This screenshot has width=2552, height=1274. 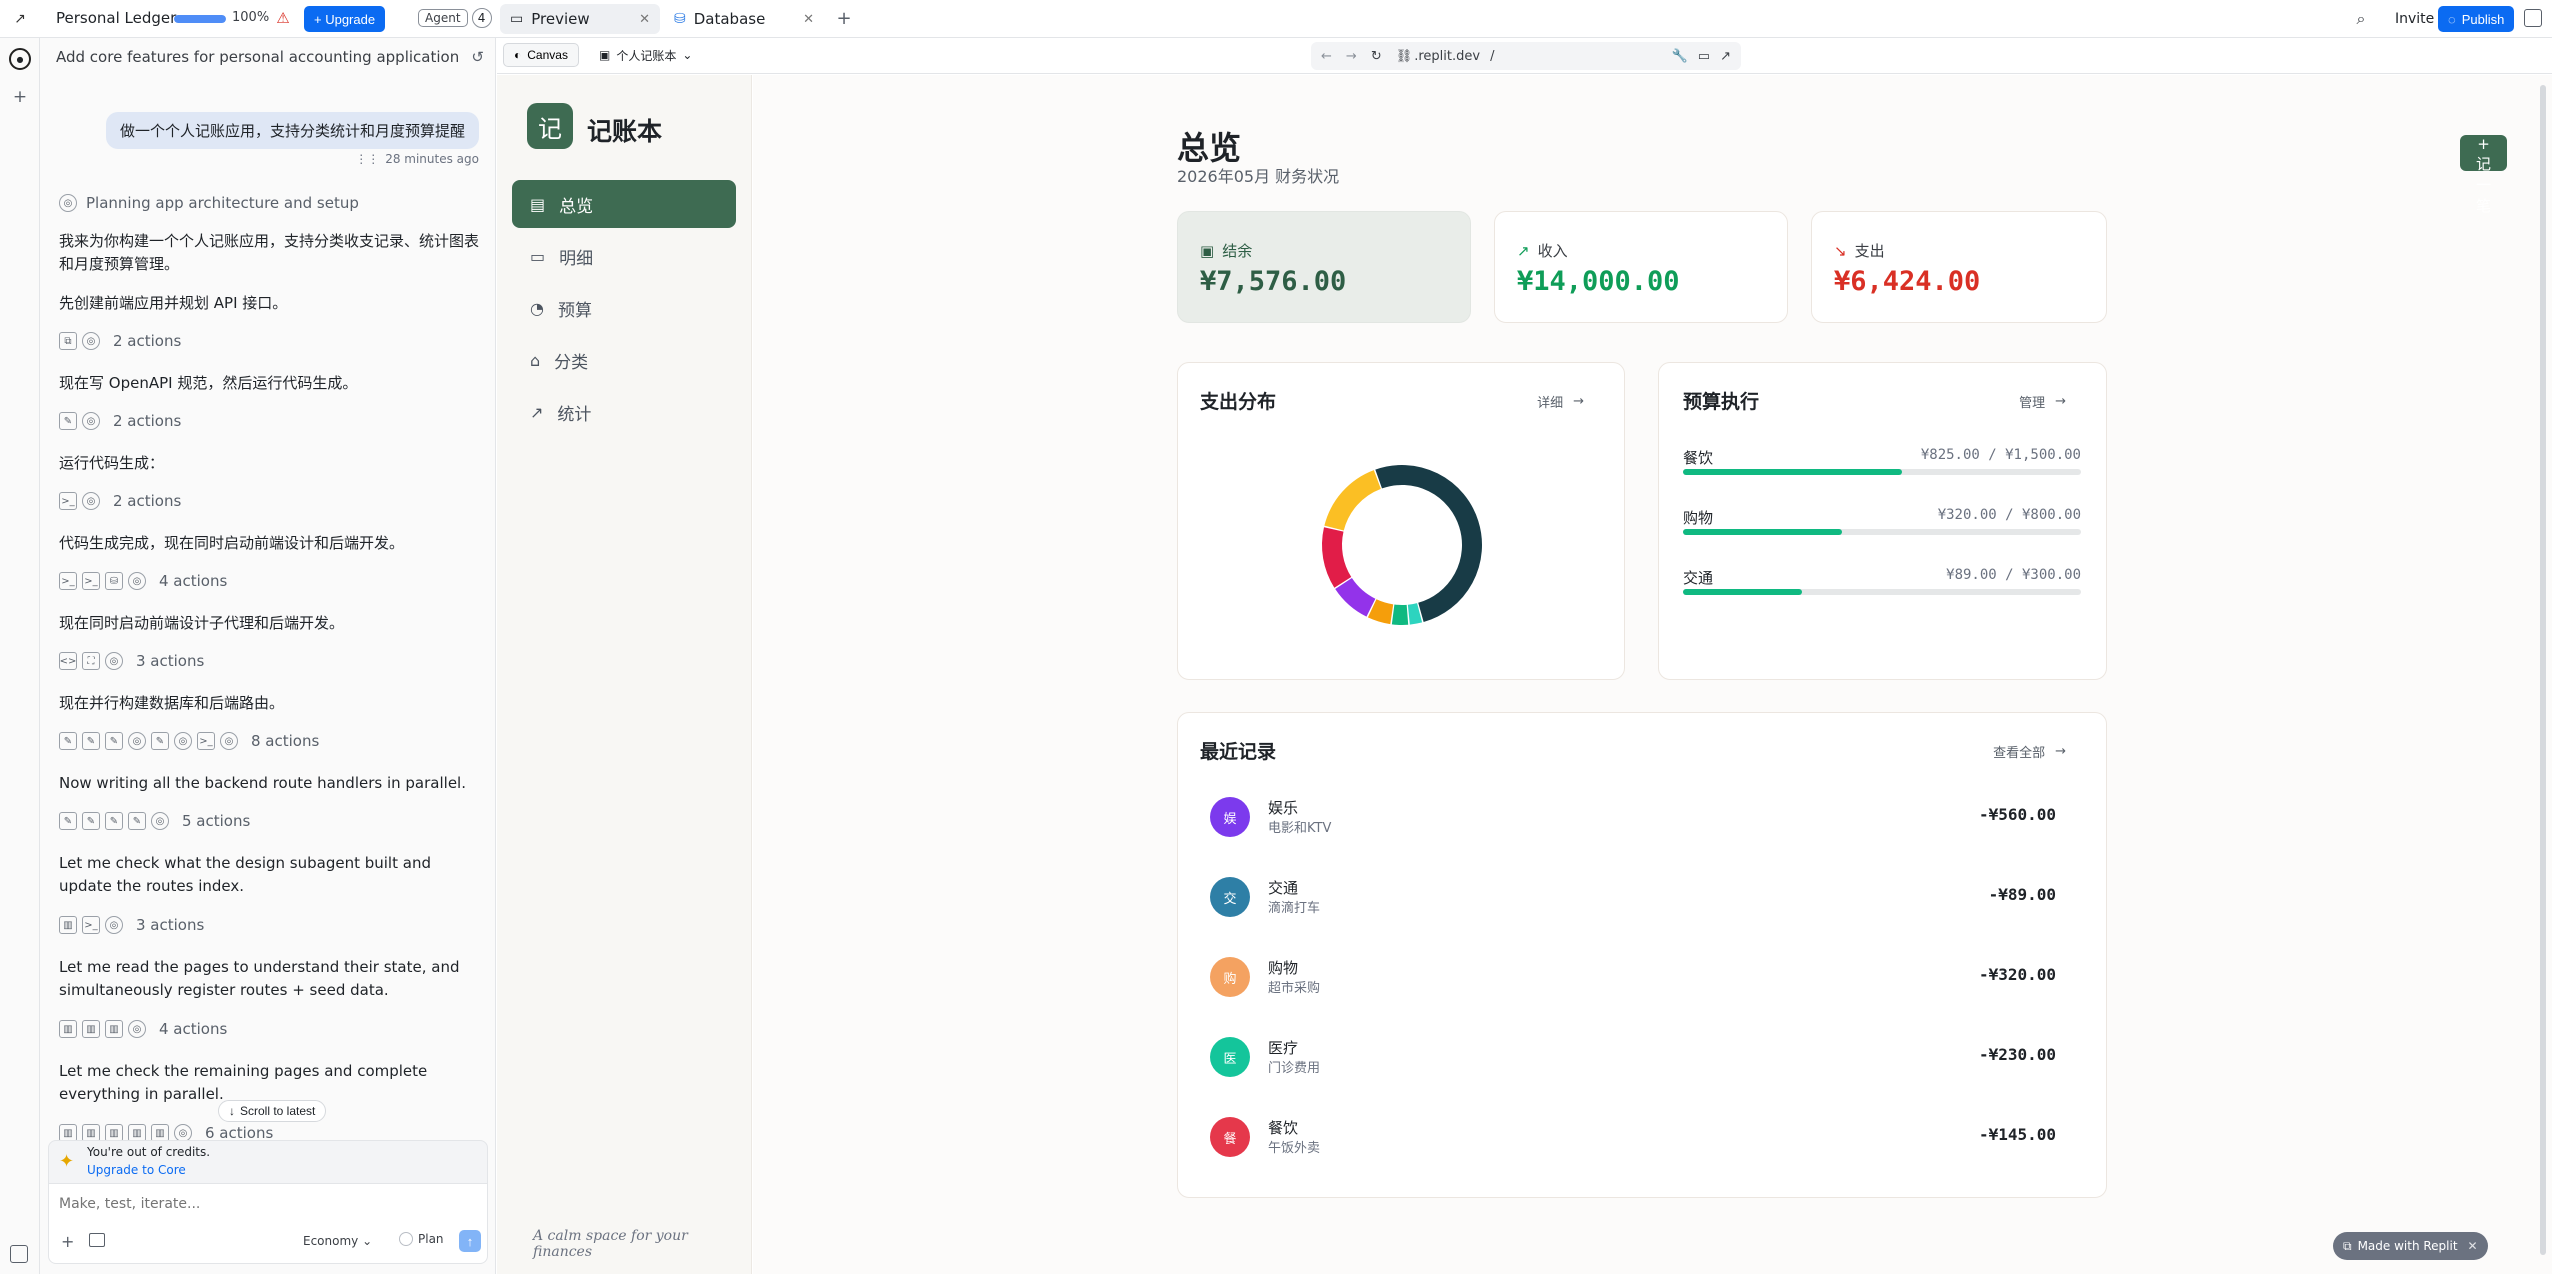 What do you see at coordinates (1882, 462) in the screenshot?
I see `budget-row: 餐饮 ¥825.00 / ¥1,500.00` at bounding box center [1882, 462].